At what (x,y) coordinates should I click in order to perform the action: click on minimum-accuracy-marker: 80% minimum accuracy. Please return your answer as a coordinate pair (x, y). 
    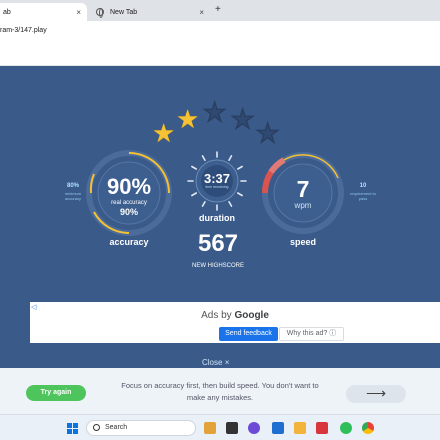
    Looking at the image, I should click on (73, 192).